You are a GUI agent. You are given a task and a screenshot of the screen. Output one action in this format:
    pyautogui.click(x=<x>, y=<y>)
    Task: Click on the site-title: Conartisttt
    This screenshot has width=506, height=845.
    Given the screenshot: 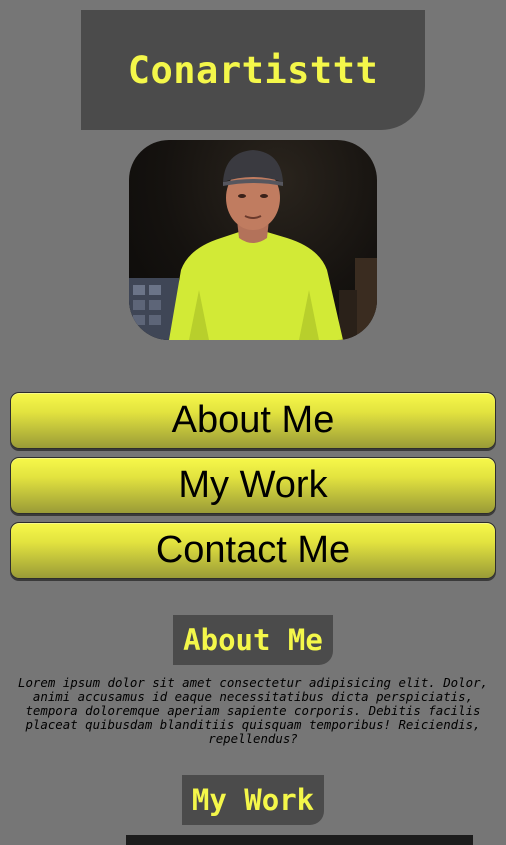 What is the action you would take?
    pyautogui.click(x=253, y=70)
    